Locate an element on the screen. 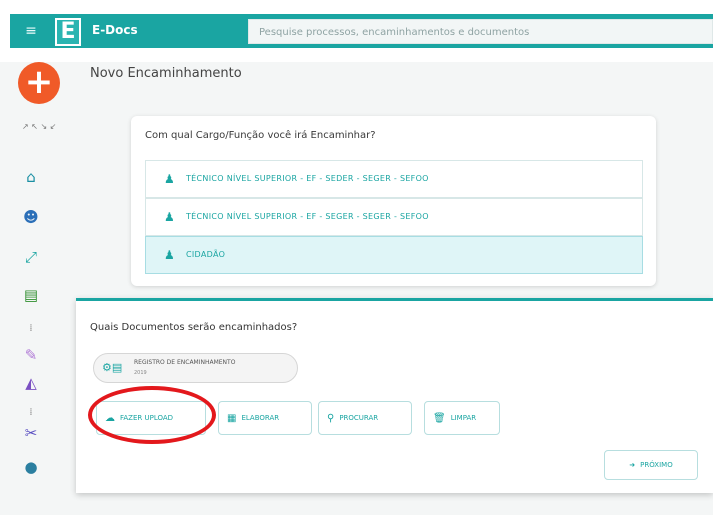 The height and width of the screenshot is (515, 713). upload-button-label: FAZER UPLOAD is located at coordinates (147, 418).